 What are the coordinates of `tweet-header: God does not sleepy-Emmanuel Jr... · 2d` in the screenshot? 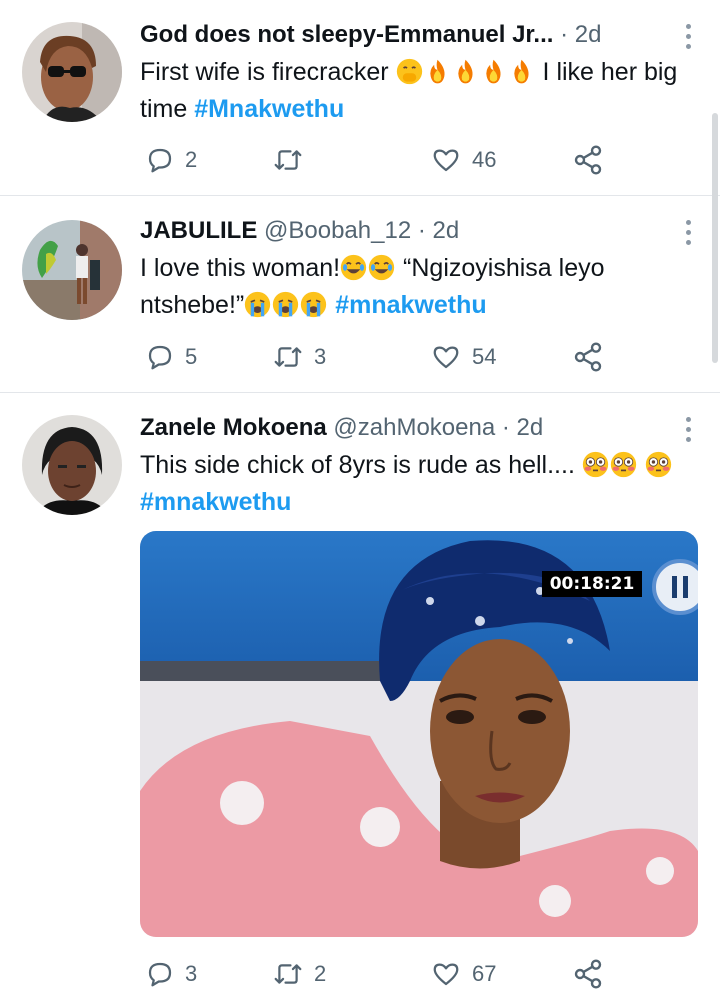 It's located at (407, 35).